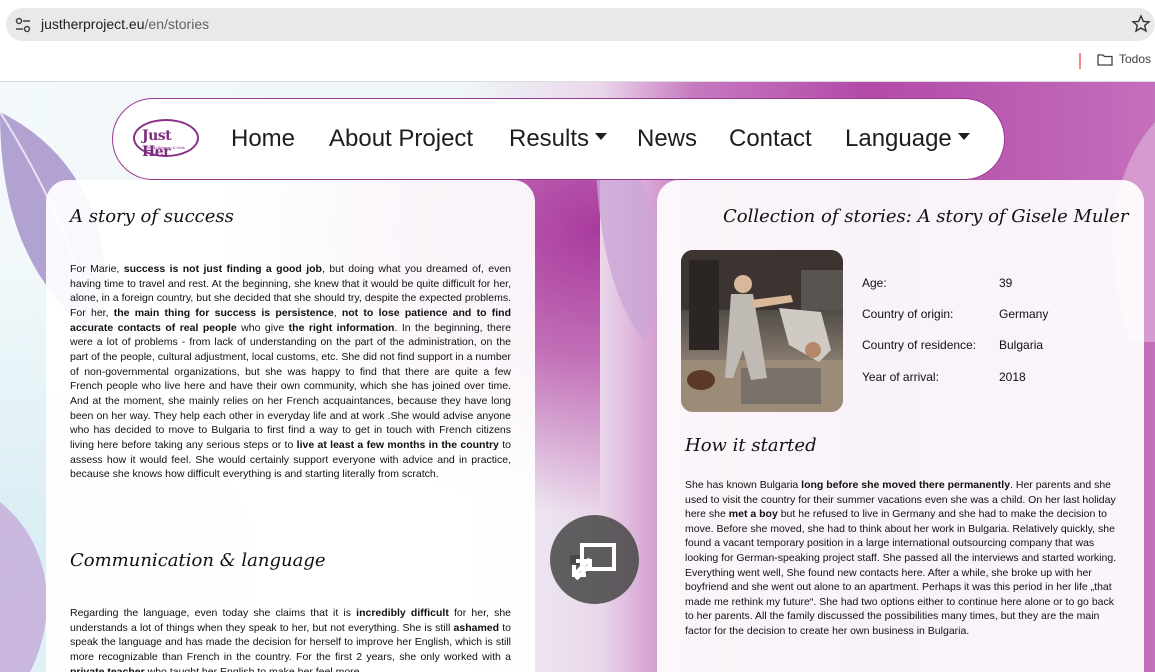 This screenshot has width=1155, height=672. Describe the element at coordinates (937, 283) in the screenshot. I see `fact-row: Age: 39` at that location.